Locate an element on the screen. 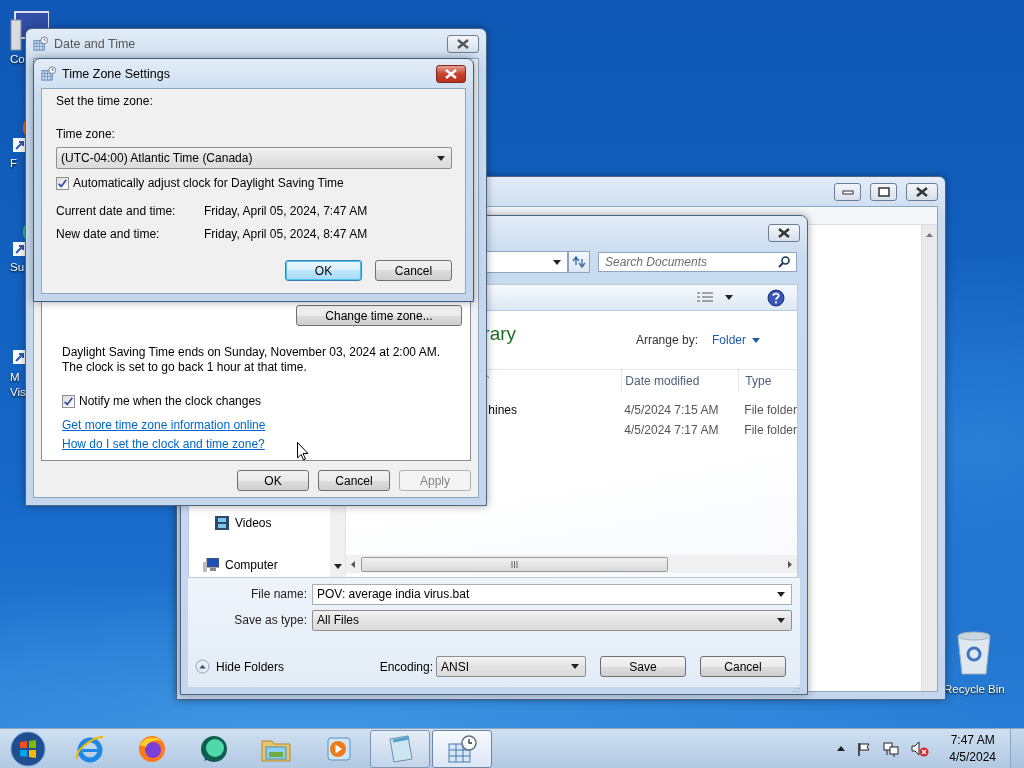 Image resolution: width=1024 pixels, height=768 pixels. start-orb-icon is located at coordinates (28, 748).